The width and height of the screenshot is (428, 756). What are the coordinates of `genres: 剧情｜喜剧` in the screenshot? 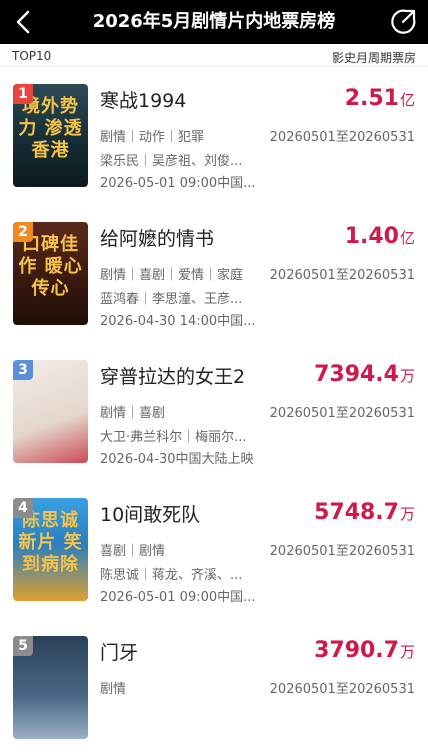 It's located at (133, 413).